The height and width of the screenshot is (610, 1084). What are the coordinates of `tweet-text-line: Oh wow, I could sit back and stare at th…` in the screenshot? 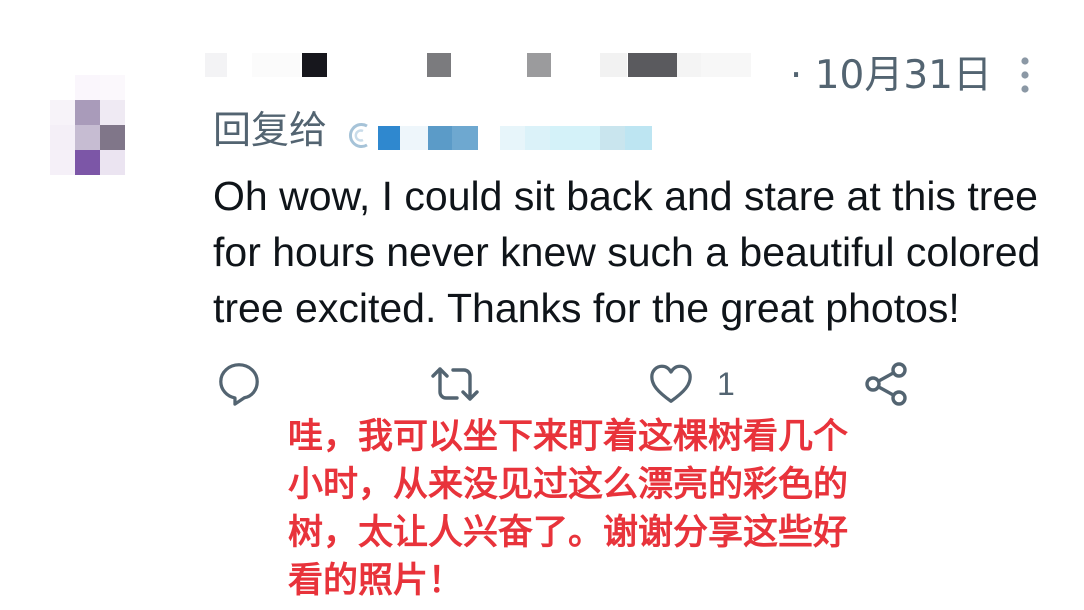 It's located at (625, 196).